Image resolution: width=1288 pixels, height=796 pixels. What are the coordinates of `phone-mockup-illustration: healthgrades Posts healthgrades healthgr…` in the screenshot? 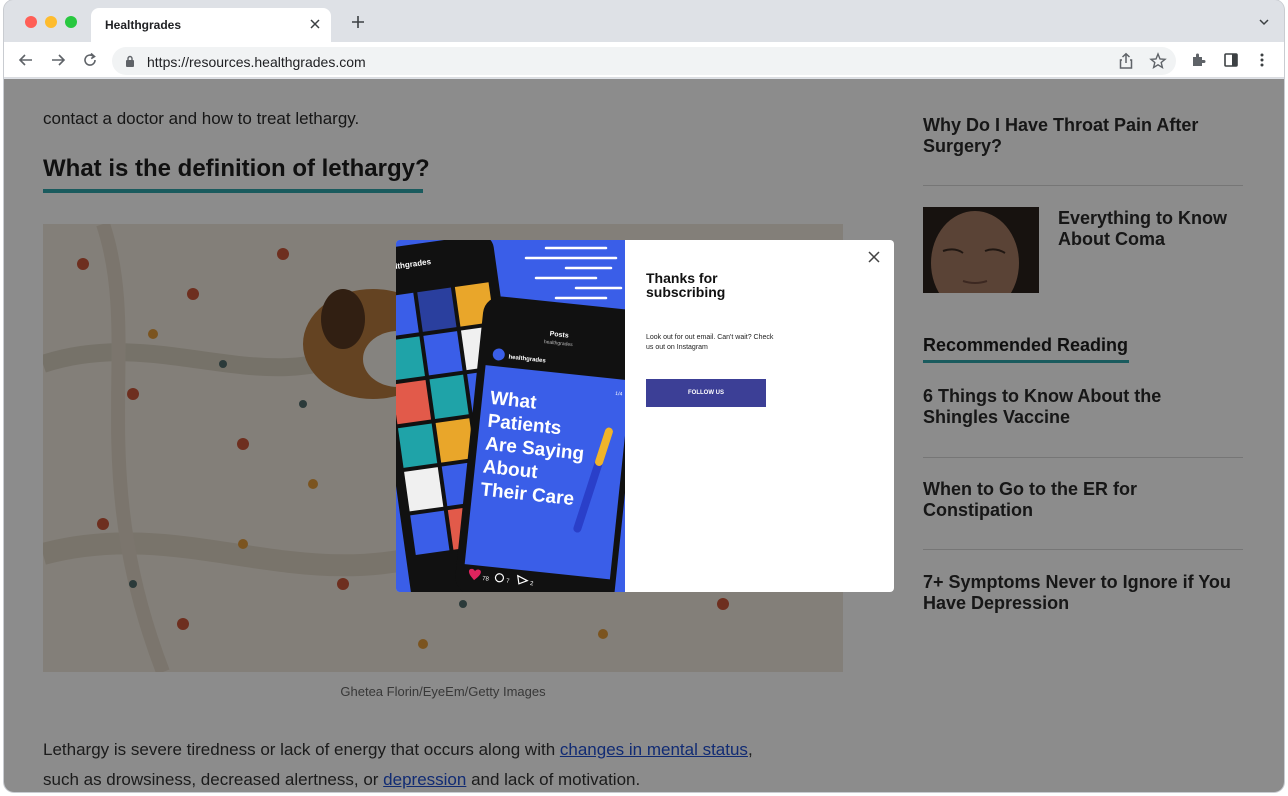 It's located at (510, 416).